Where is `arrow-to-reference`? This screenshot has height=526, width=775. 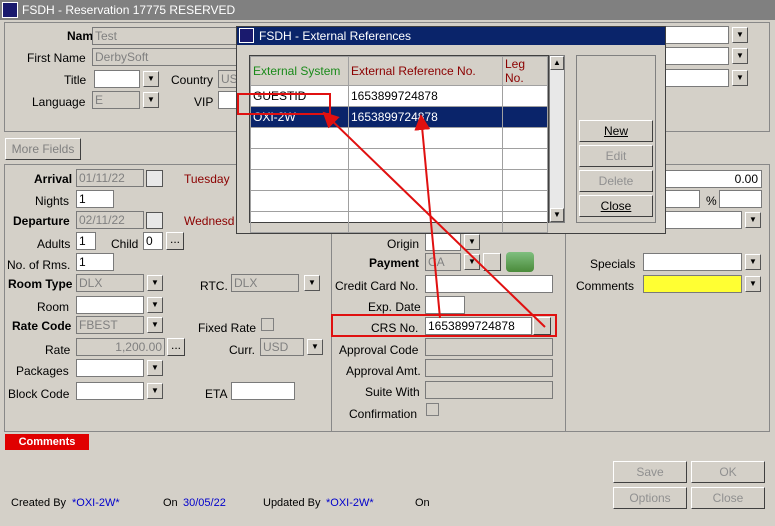 arrow-to-reference is located at coordinates (427, 216).